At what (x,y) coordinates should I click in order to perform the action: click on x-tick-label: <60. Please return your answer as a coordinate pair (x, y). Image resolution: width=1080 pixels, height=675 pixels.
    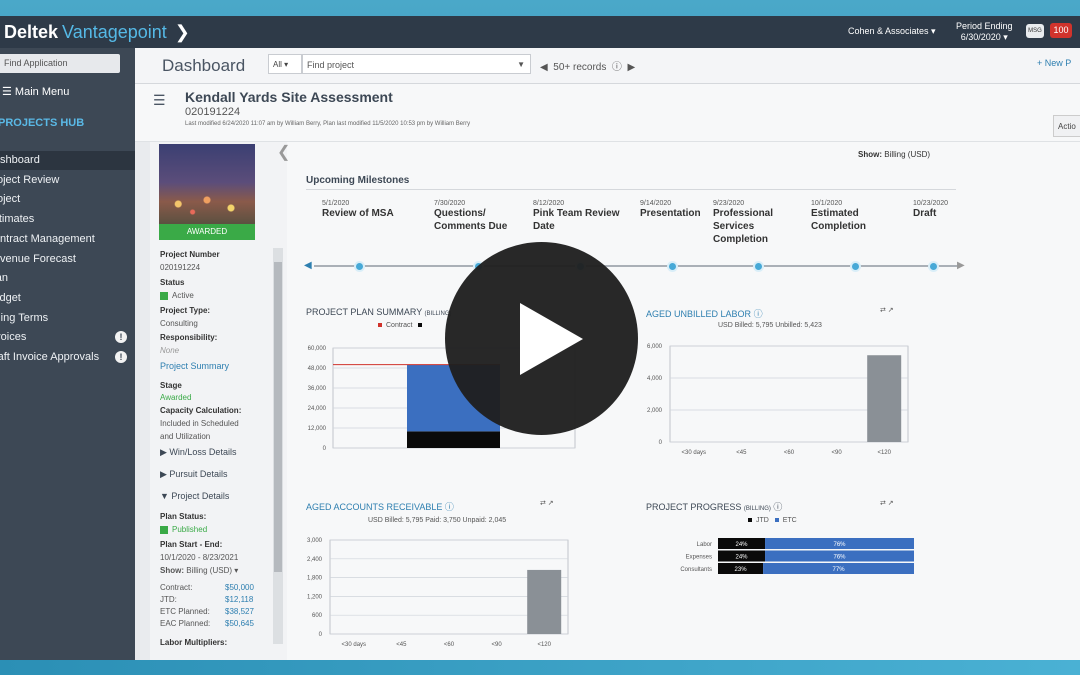
    Looking at the image, I should click on (789, 453).